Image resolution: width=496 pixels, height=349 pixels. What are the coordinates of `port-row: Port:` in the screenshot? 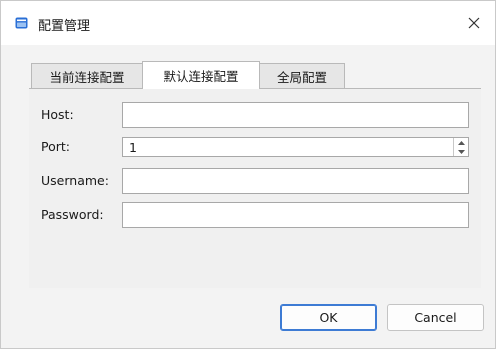 It's located at (256, 147).